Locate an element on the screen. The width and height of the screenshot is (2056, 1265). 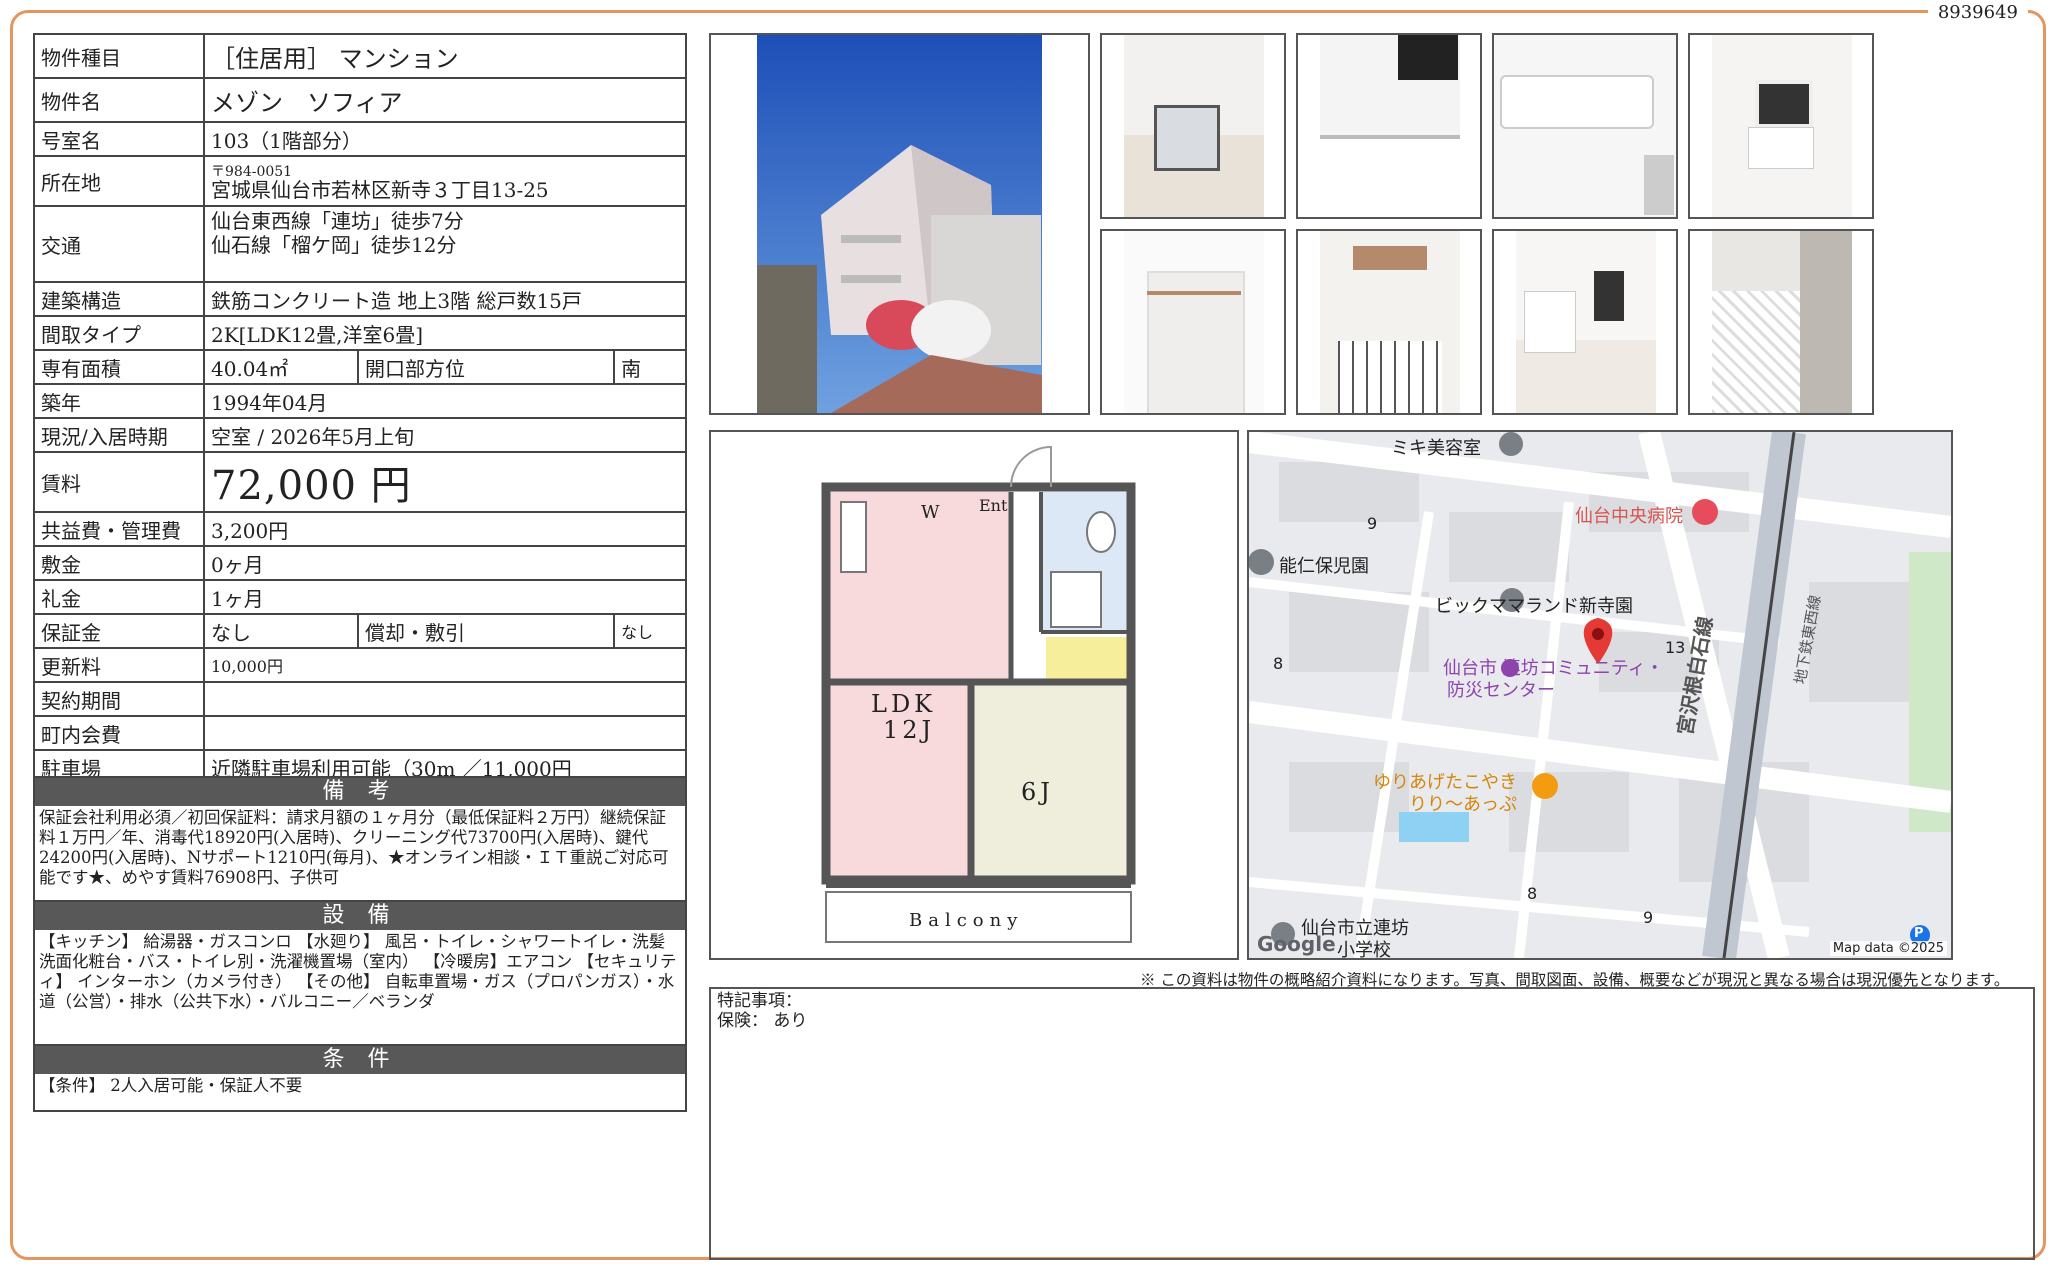
floor-plan: W Ent LDK 12J 6J Balcony is located at coordinates (974, 695).